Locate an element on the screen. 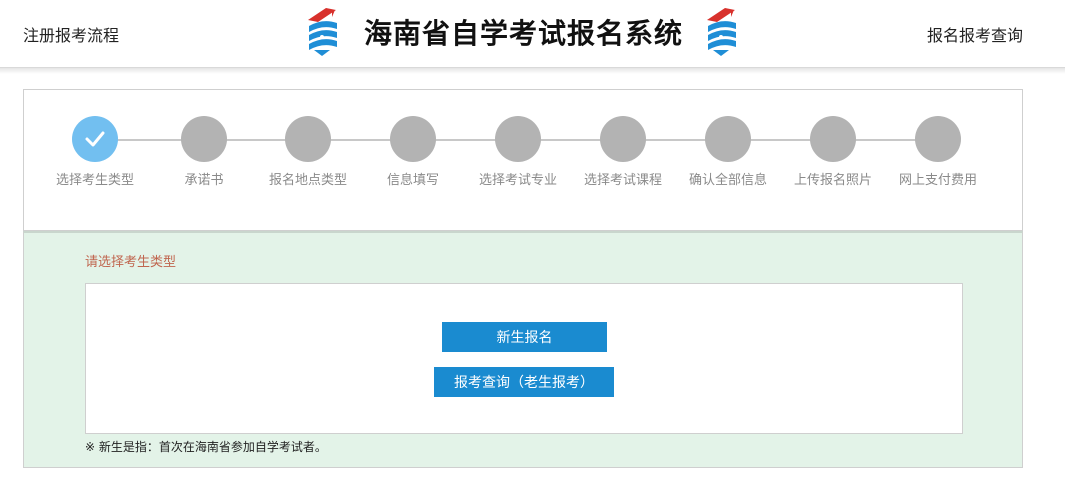 This screenshot has width=1065, height=484. step-select-course: 选择考试课程 is located at coordinates (623, 152).